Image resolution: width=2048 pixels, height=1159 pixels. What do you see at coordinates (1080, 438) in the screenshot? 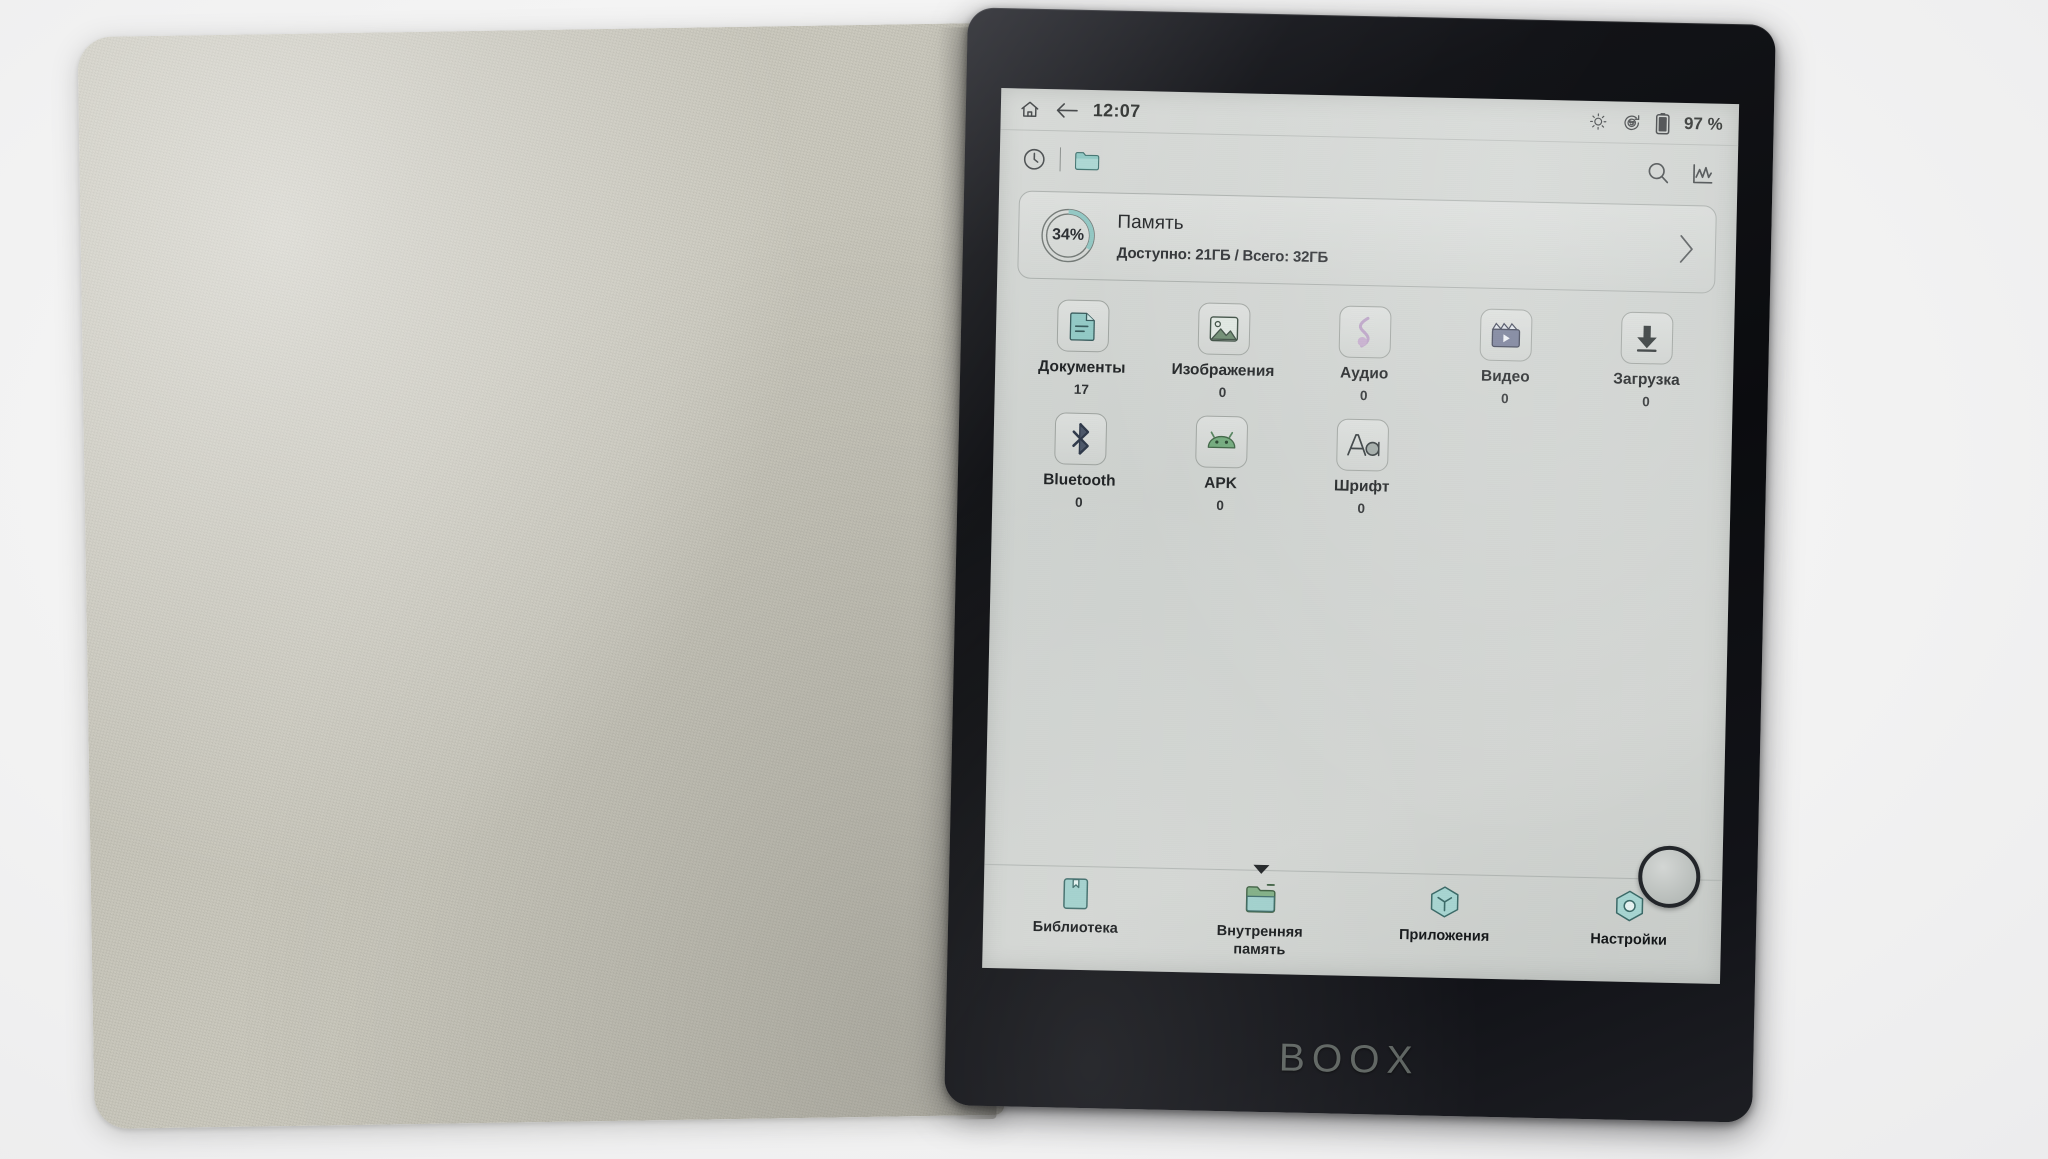
I see `bluetooth-icon` at bounding box center [1080, 438].